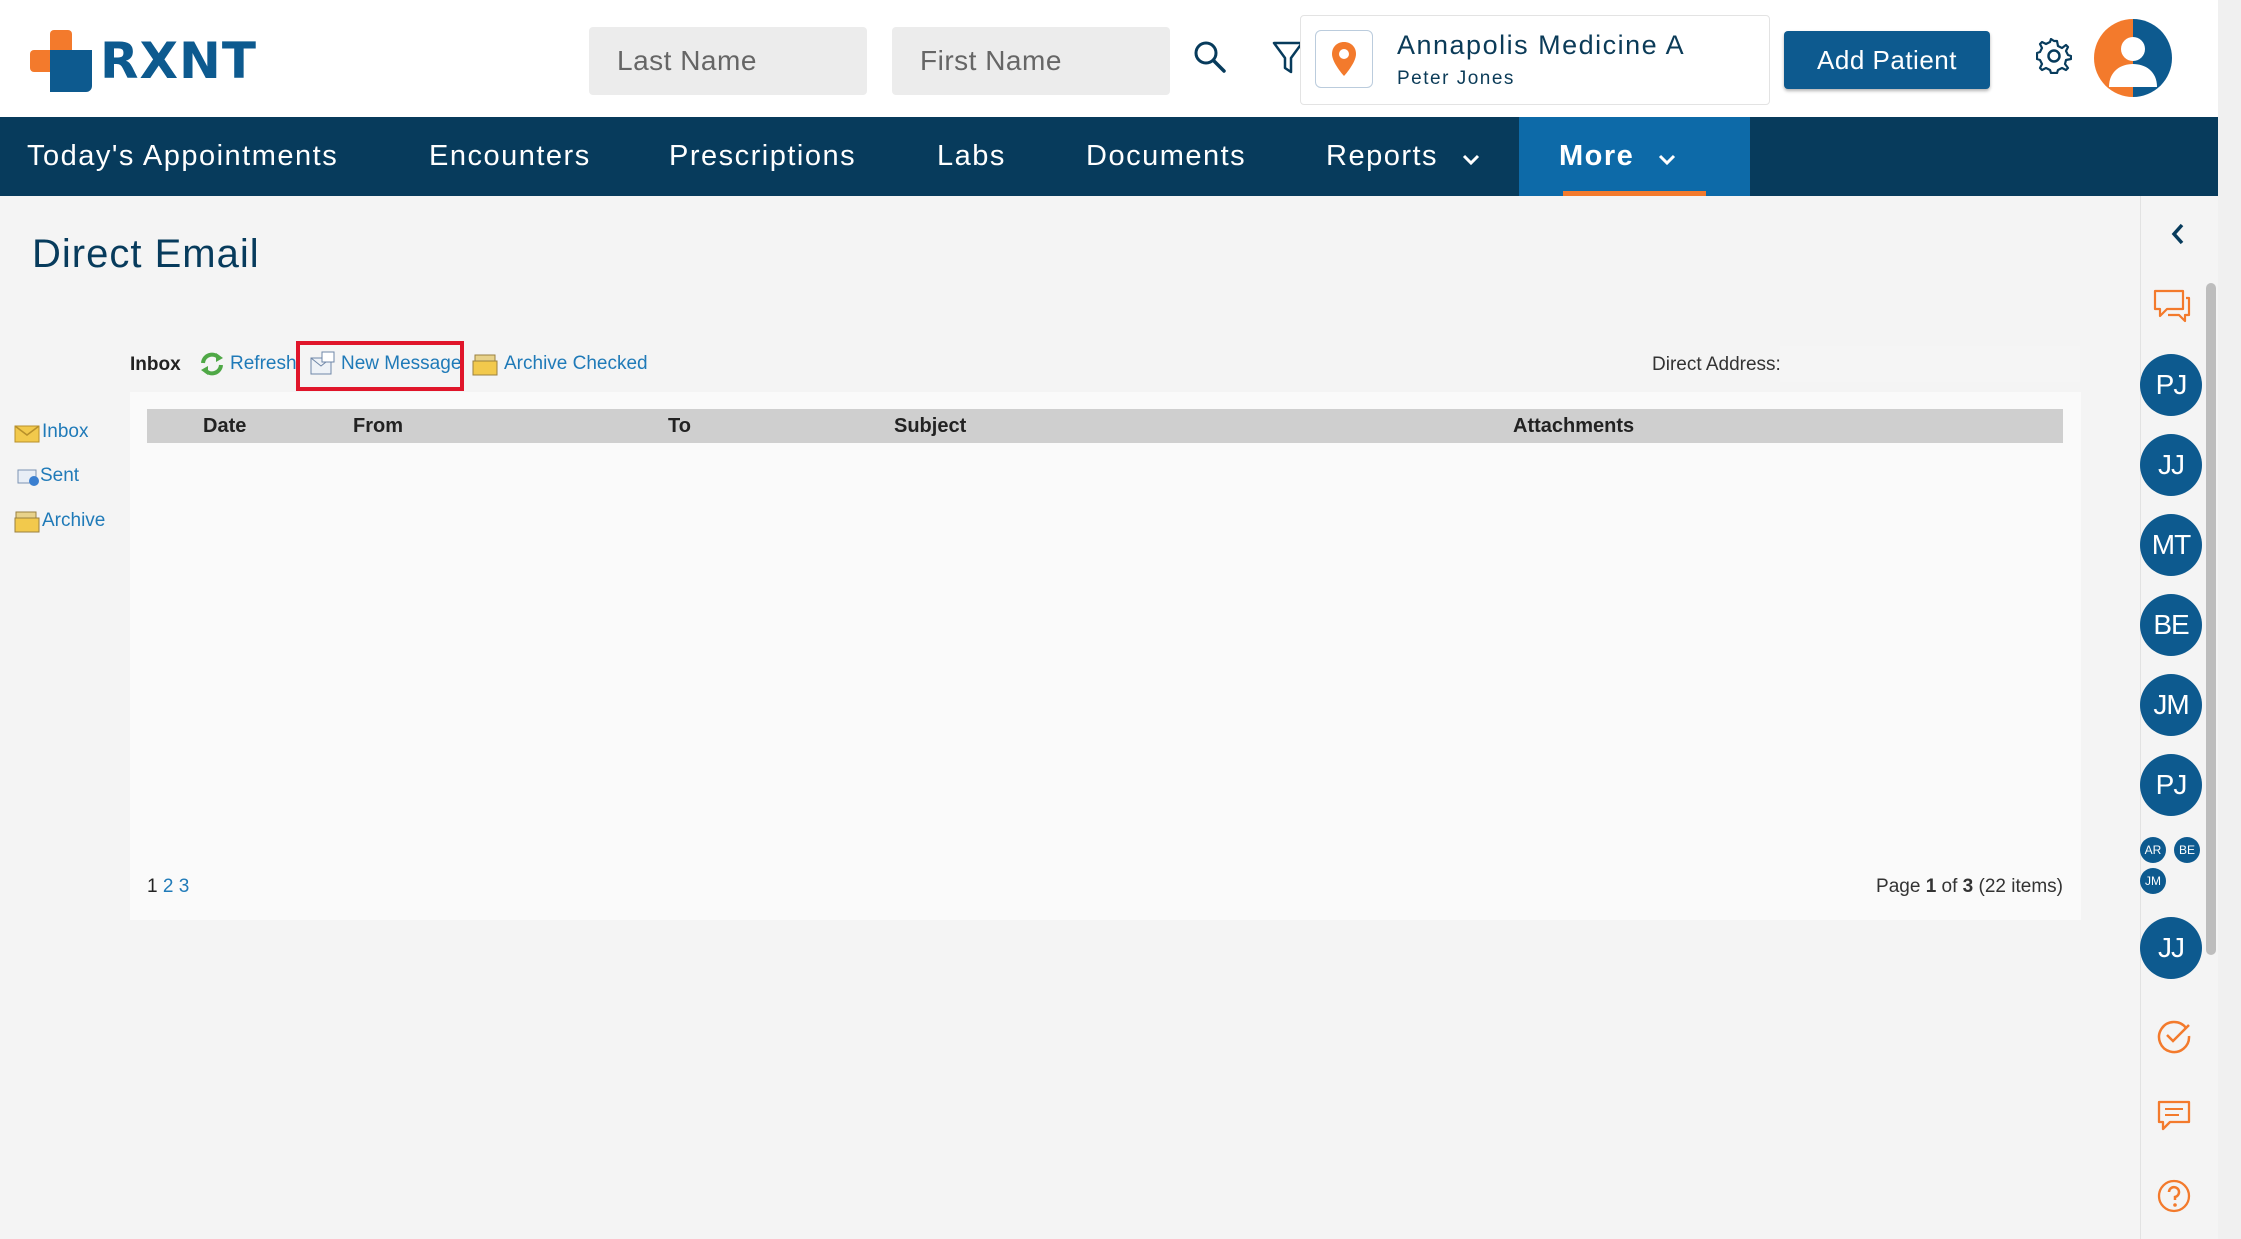 This screenshot has height=1239, width=2241. Describe the element at coordinates (1382, 156) in the screenshot. I see `nav-reports-label: Reports` at that location.